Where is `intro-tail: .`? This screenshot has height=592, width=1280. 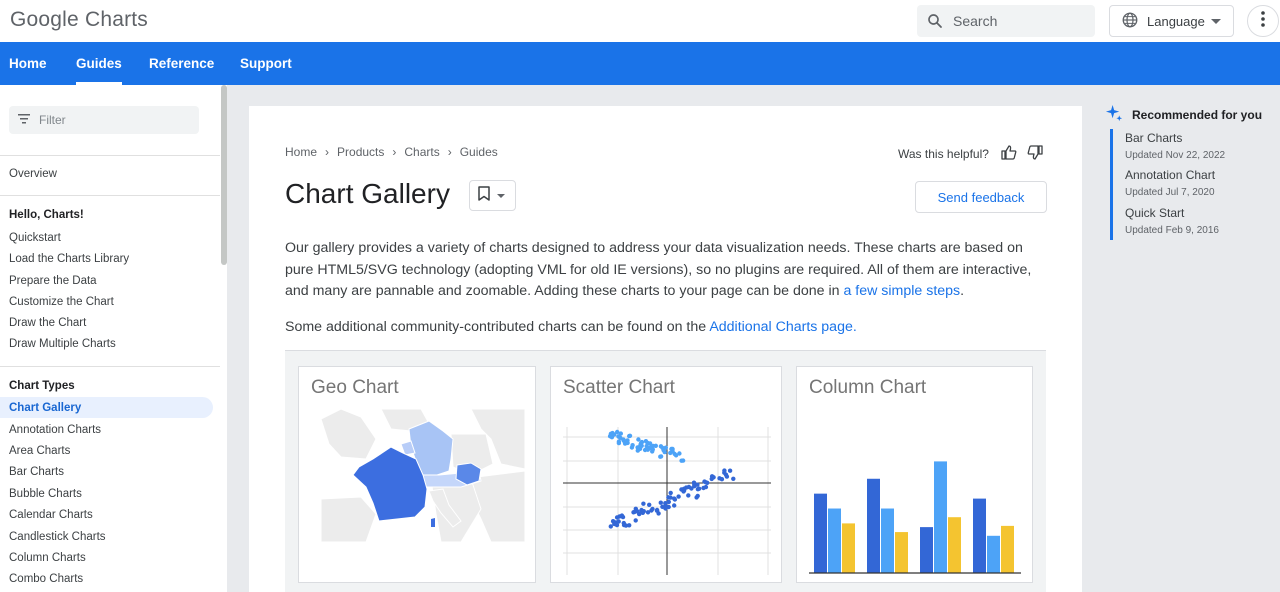
intro-tail: . is located at coordinates (962, 291).